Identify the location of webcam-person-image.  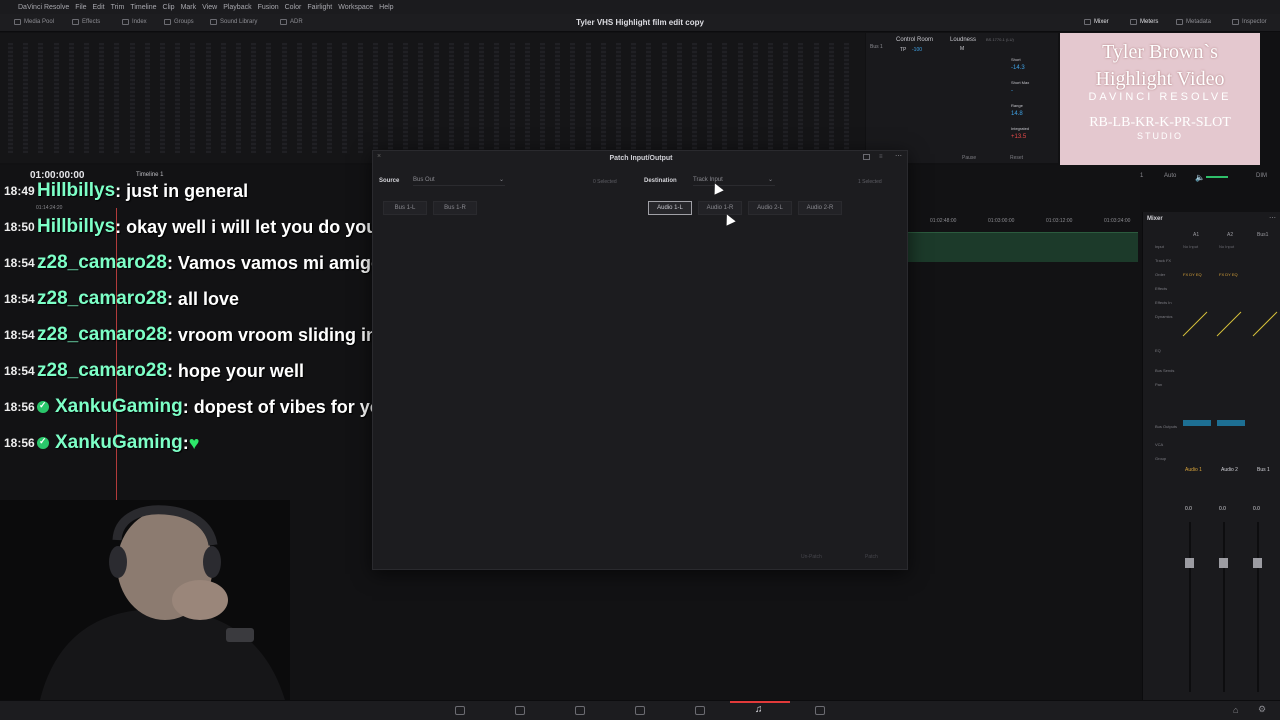
(145, 600).